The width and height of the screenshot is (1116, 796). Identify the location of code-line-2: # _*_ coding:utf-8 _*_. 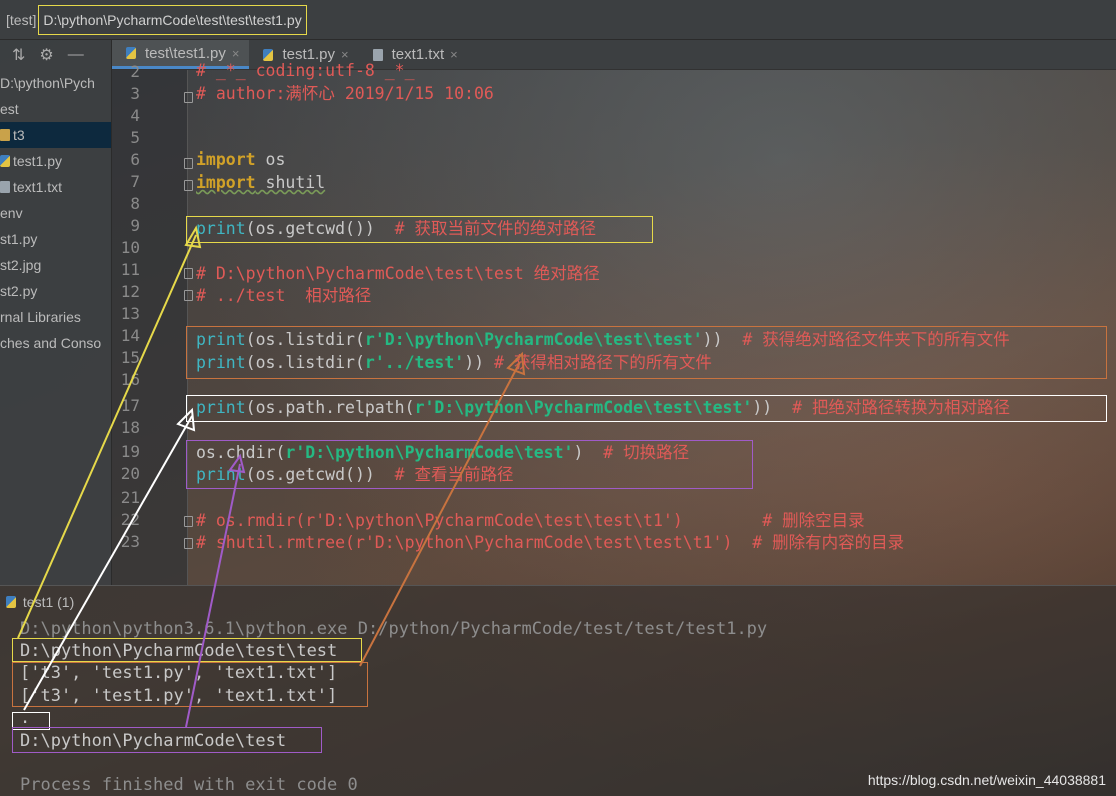
(305, 70).